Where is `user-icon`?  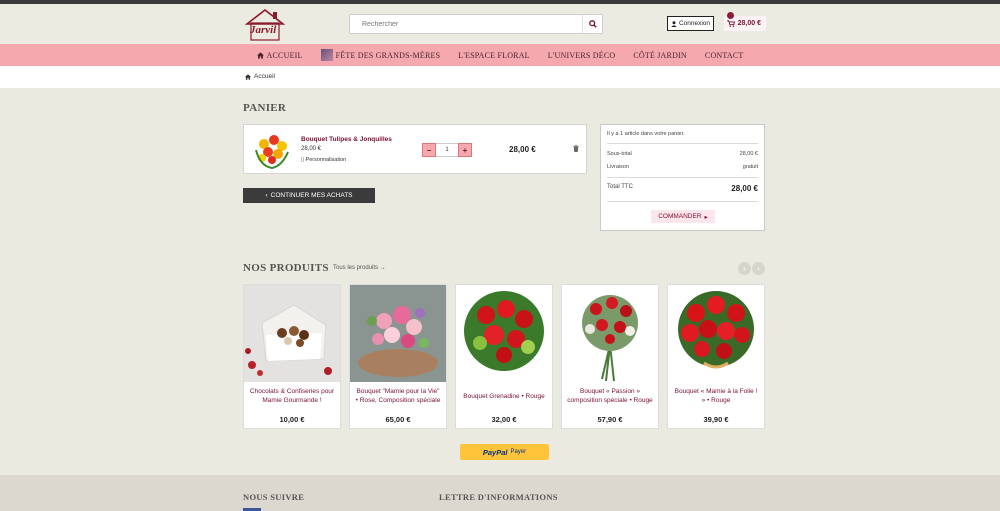
user-icon is located at coordinates (674, 23).